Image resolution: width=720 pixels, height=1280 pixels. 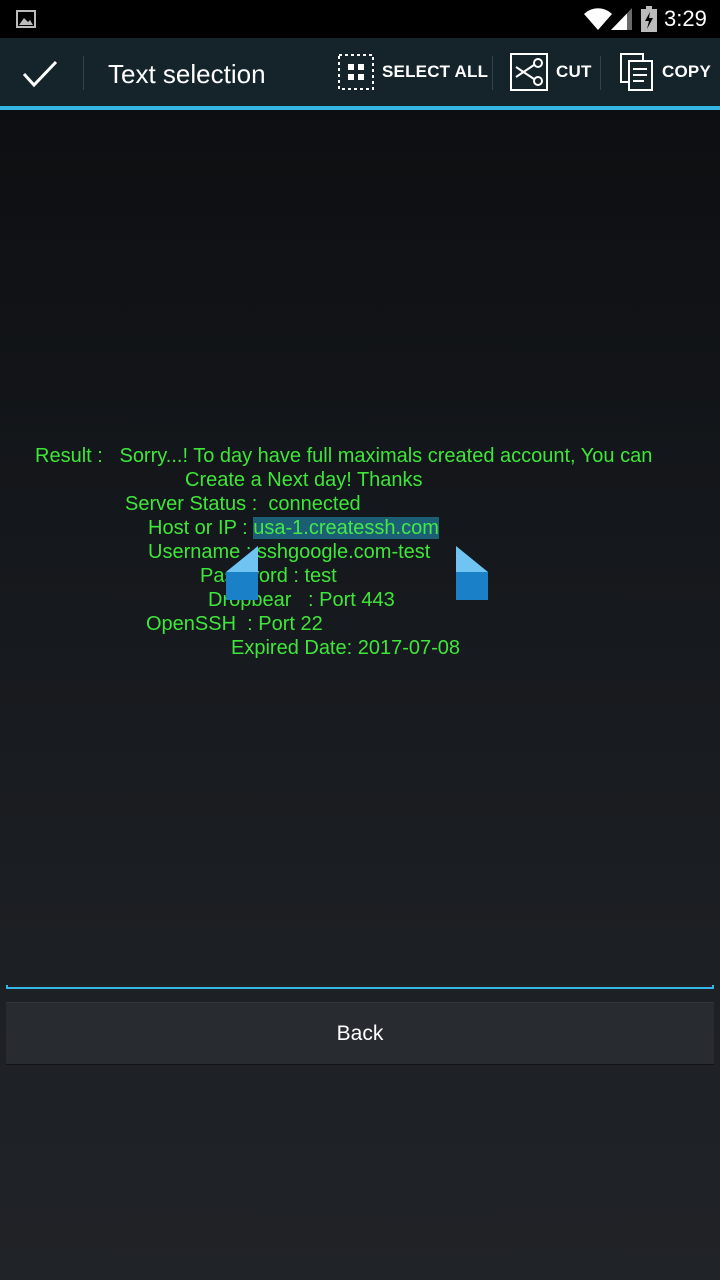 I want to click on selection-handle-left-icon, so click(x=241, y=573).